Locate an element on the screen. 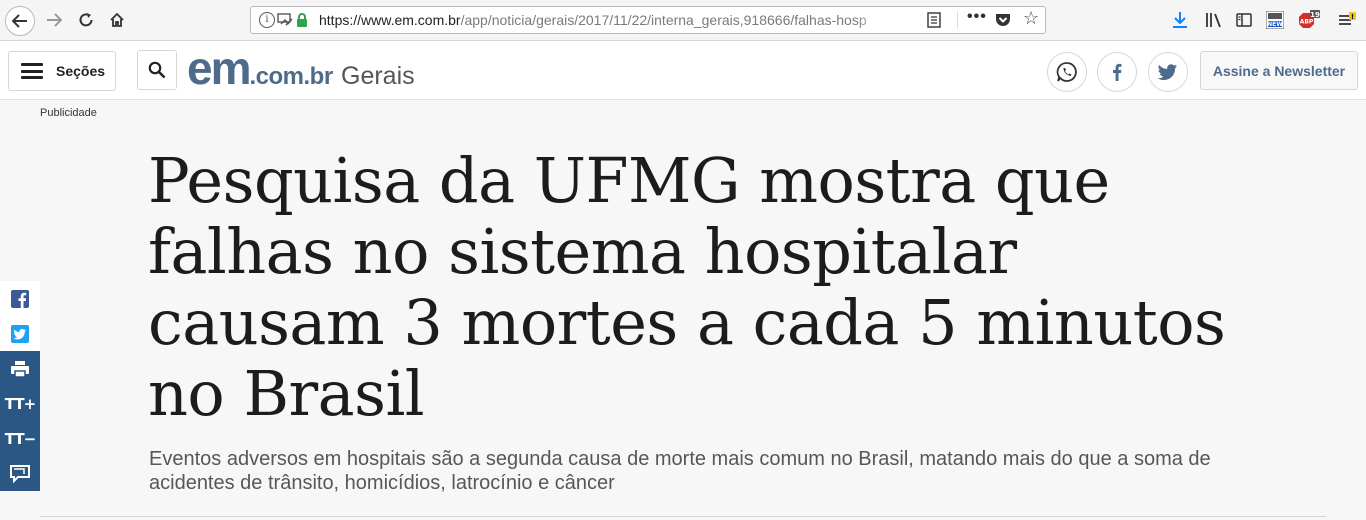  font-decrease-icon: TT− is located at coordinates (20, 438).